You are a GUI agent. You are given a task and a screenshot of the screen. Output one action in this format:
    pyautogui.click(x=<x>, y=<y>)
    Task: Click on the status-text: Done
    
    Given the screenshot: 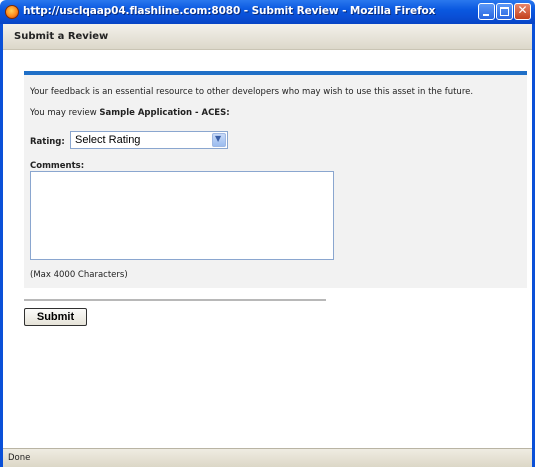 What is the action you would take?
    pyautogui.click(x=19, y=458)
    